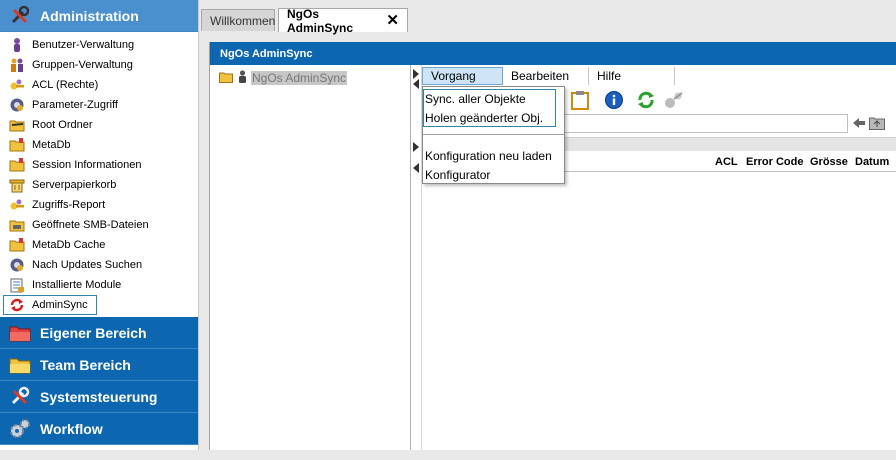 The image size is (896, 460). I want to click on sidebar-item-metadb-cache: MetaDb Cache, so click(99, 245).